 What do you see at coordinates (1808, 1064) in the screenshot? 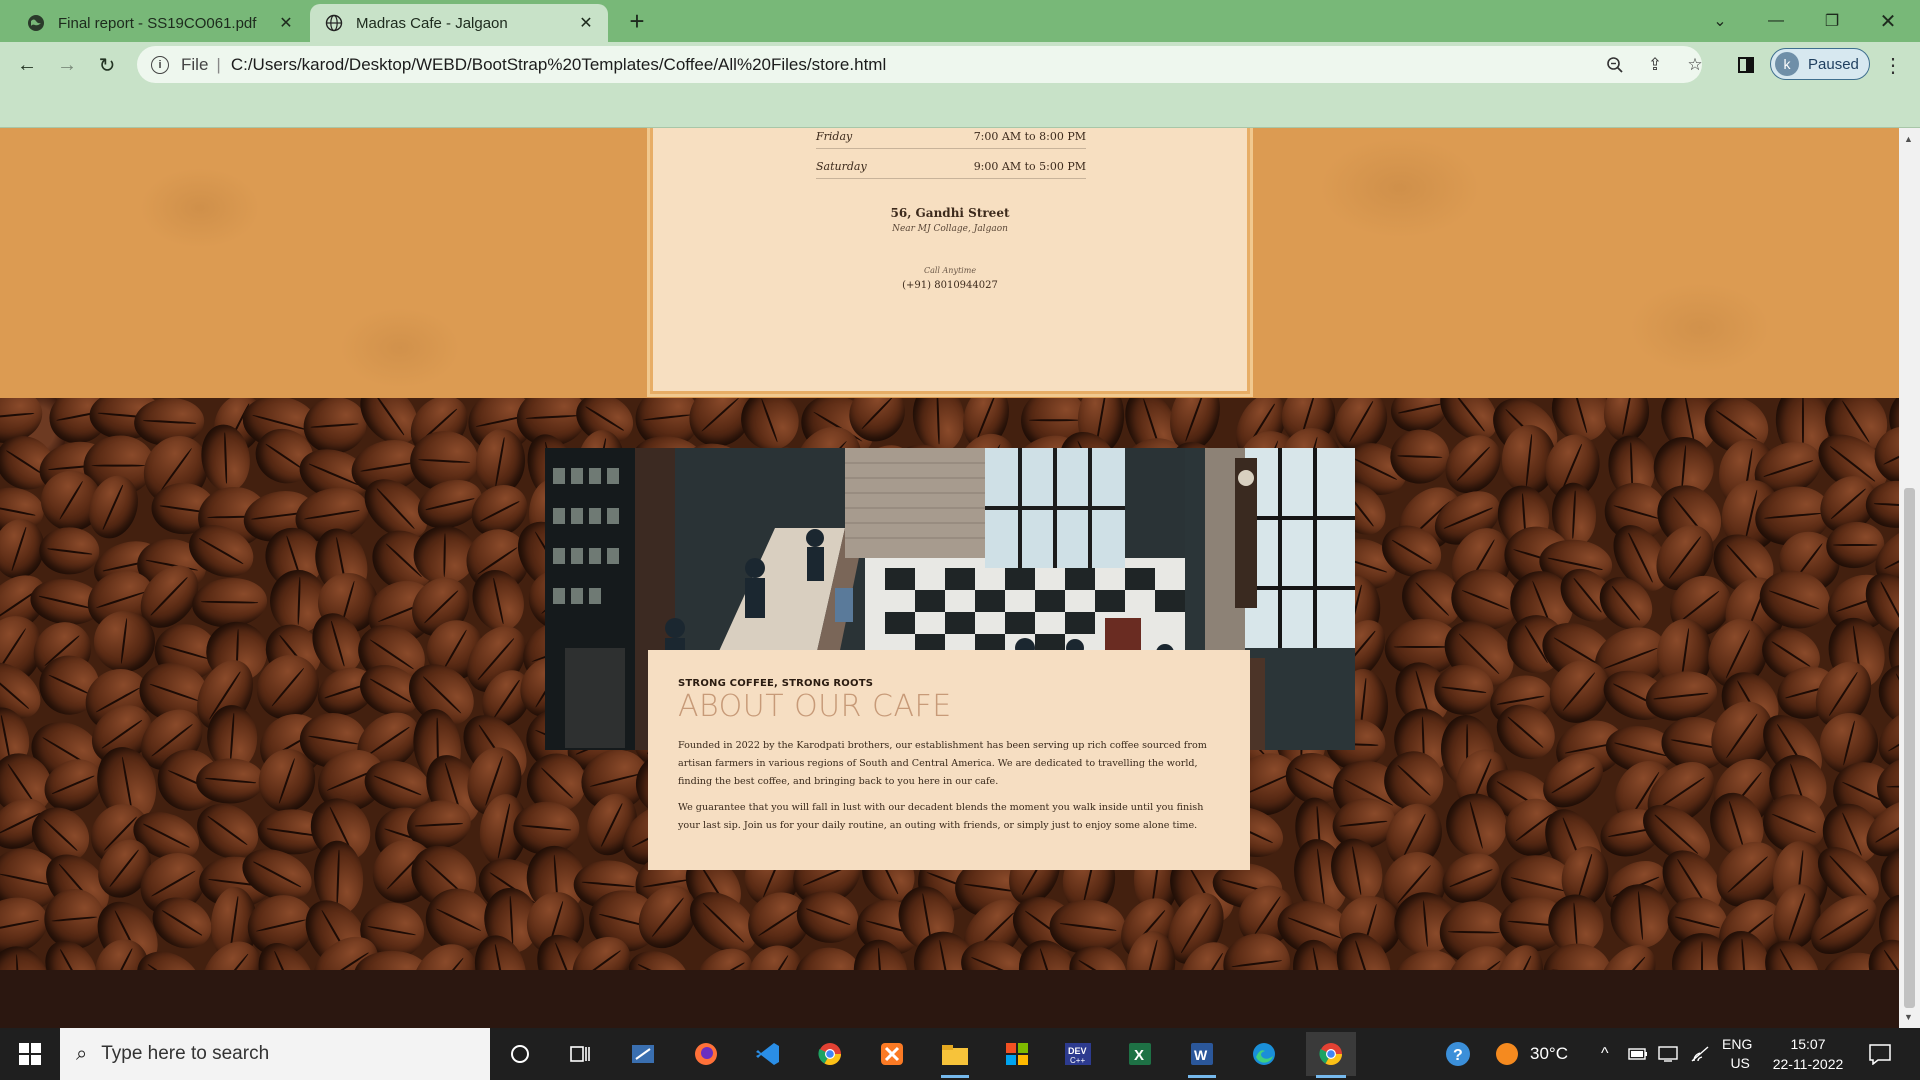
I see `clock-date: 22-11-2022` at bounding box center [1808, 1064].